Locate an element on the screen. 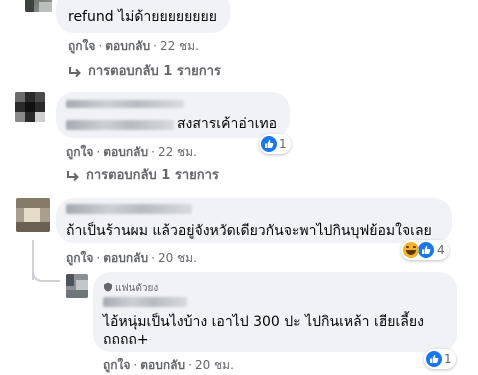 The width and height of the screenshot is (478, 375). comment-text: refund ไม่ด้ายยยยยยยย is located at coordinates (142, 17).